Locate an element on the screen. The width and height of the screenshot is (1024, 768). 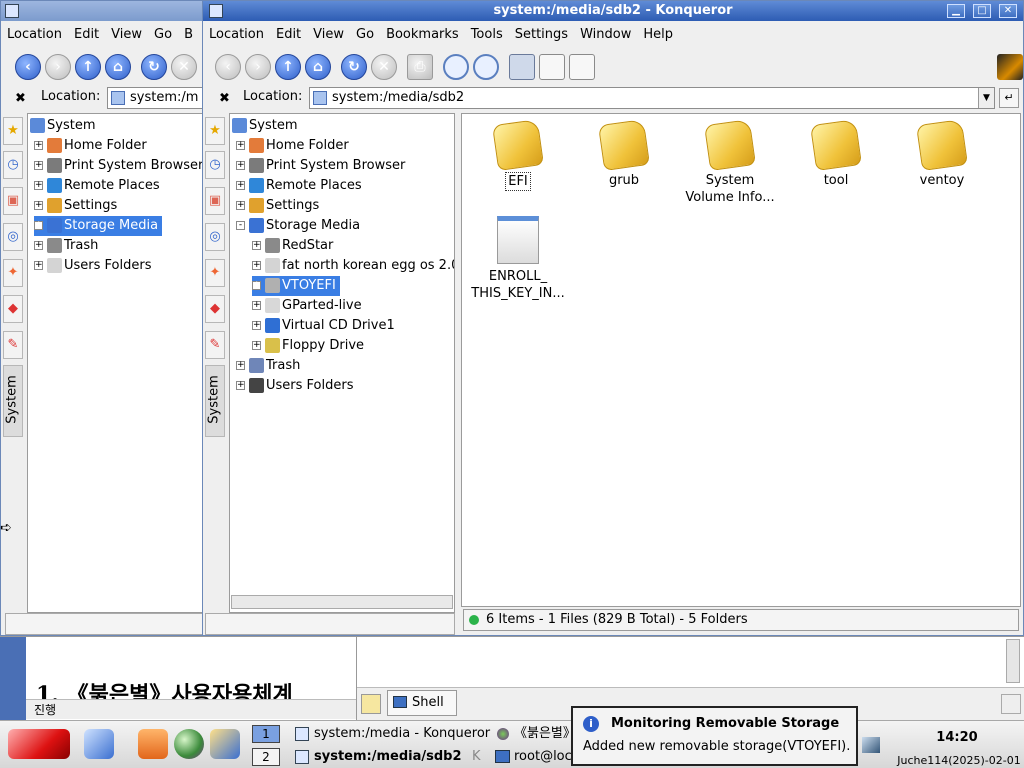
task-konqueror-media: system:/media - Konqueror is located at coordinates (392, 734).